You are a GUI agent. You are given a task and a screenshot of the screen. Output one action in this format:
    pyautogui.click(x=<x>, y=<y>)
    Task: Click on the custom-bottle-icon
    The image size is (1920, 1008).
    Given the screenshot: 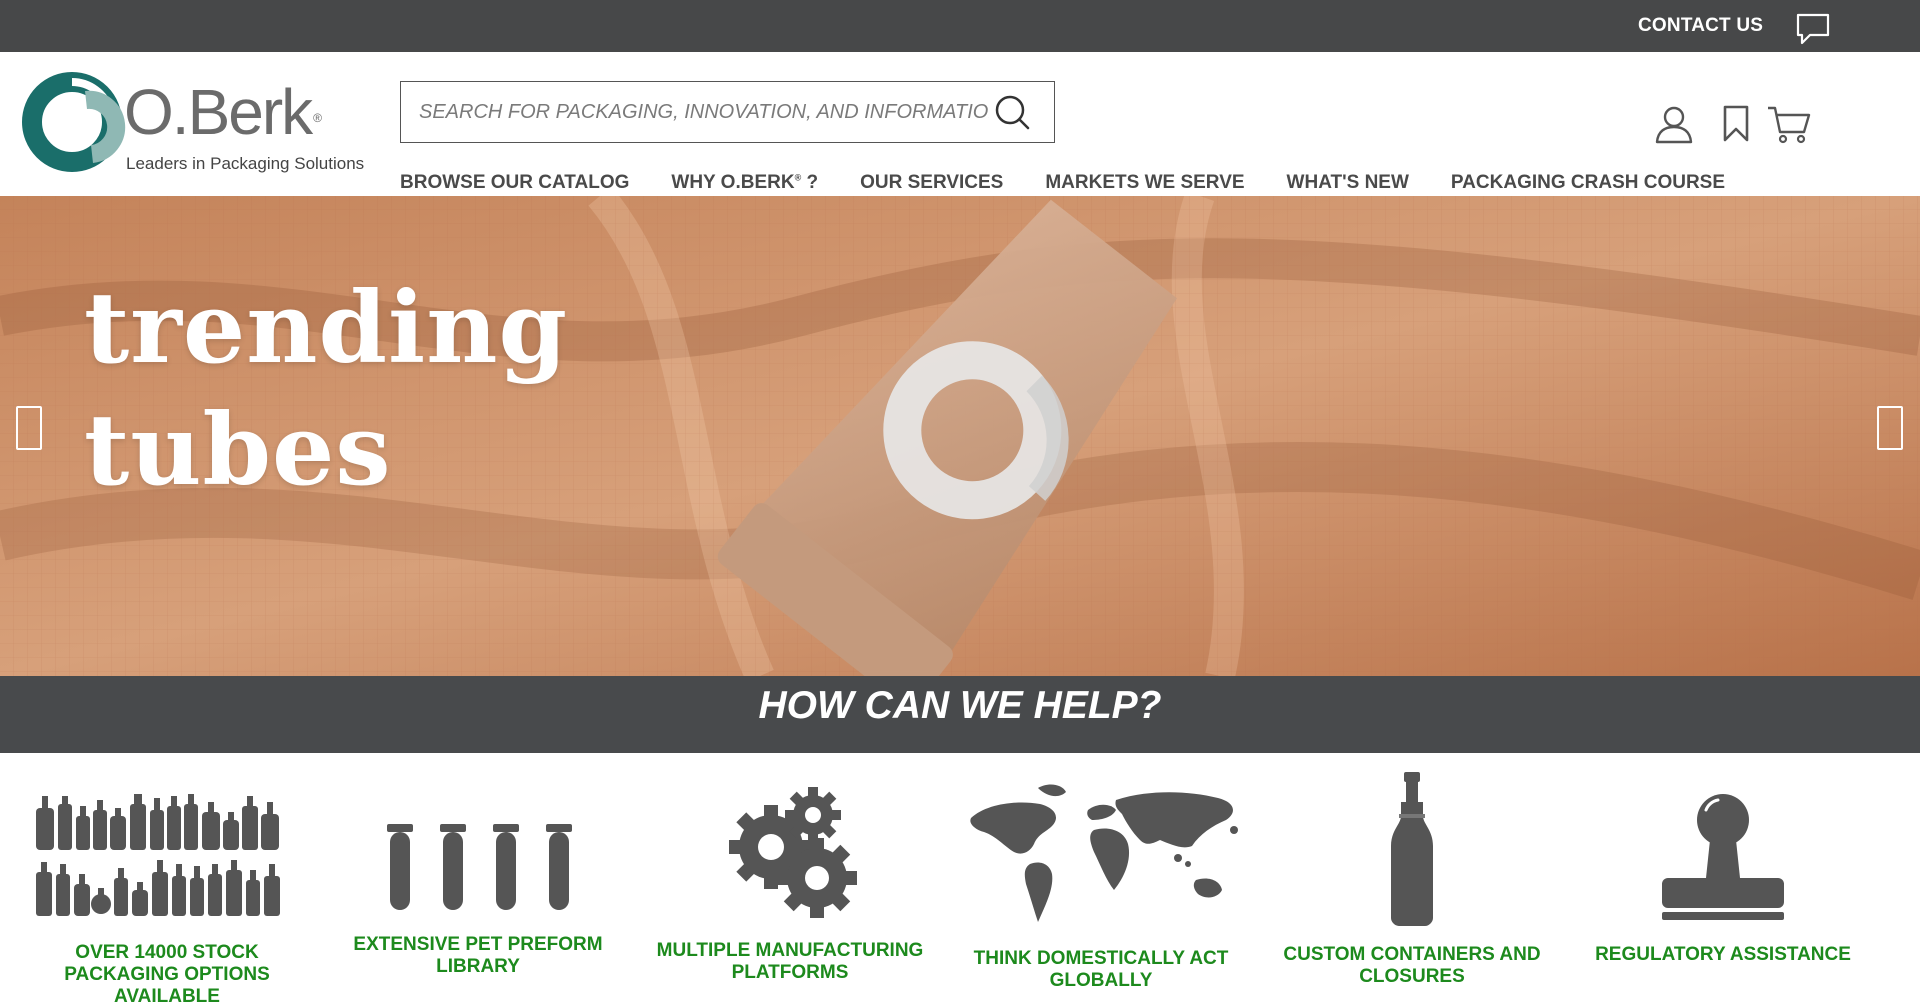 What is the action you would take?
    pyautogui.click(x=1412, y=849)
    